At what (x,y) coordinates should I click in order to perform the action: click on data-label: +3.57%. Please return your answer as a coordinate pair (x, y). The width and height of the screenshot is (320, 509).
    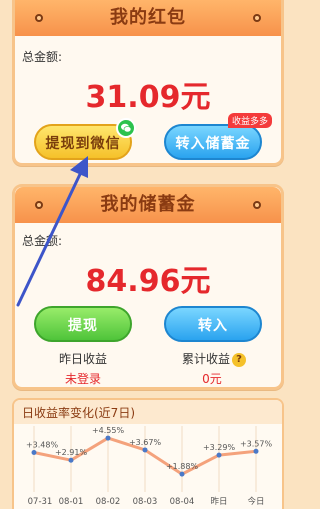
    Looking at the image, I should click on (256, 443).